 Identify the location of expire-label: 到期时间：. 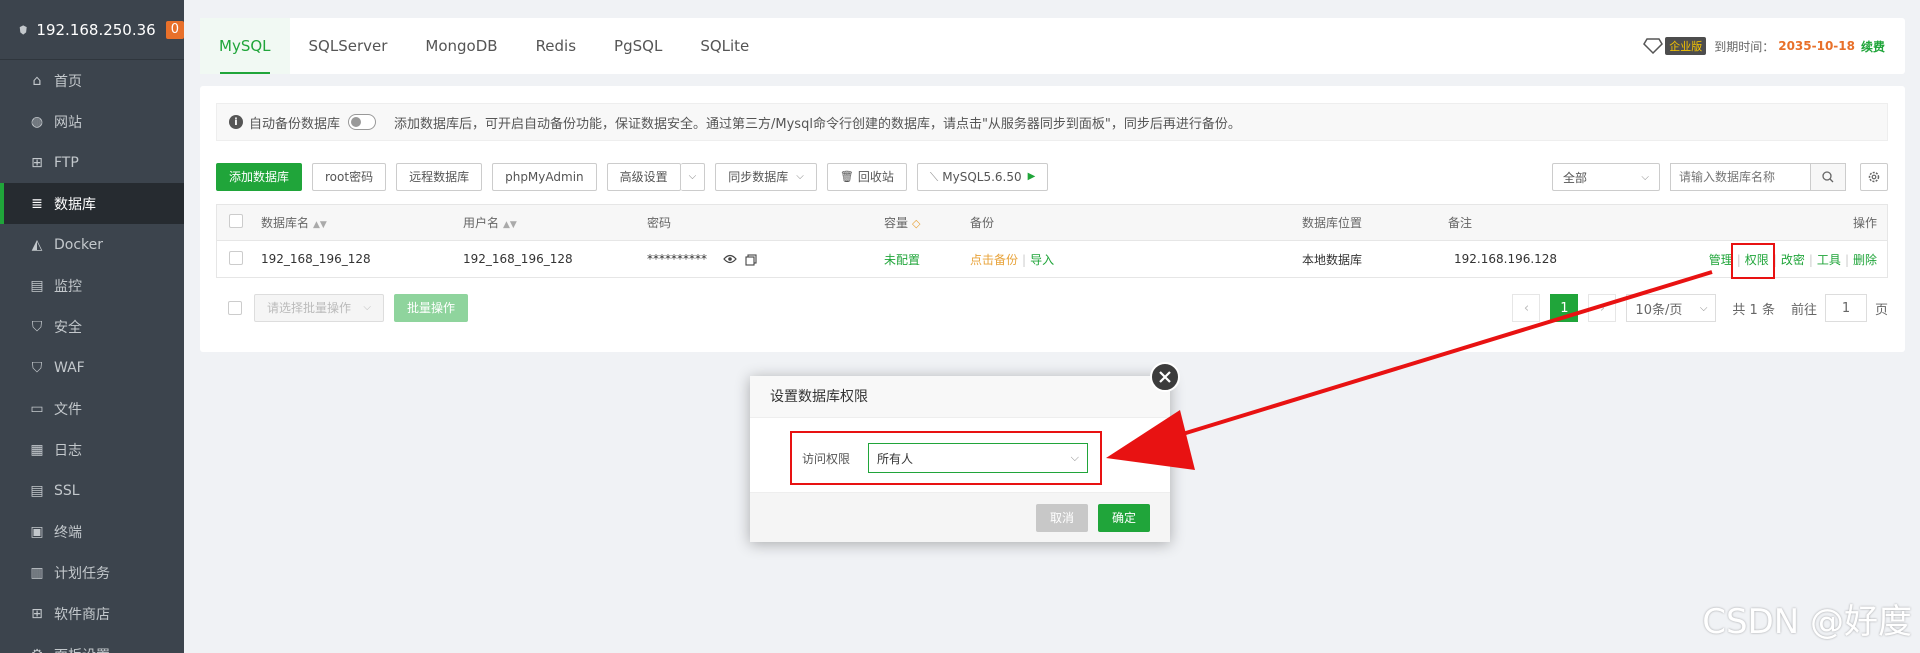
(1744, 46).